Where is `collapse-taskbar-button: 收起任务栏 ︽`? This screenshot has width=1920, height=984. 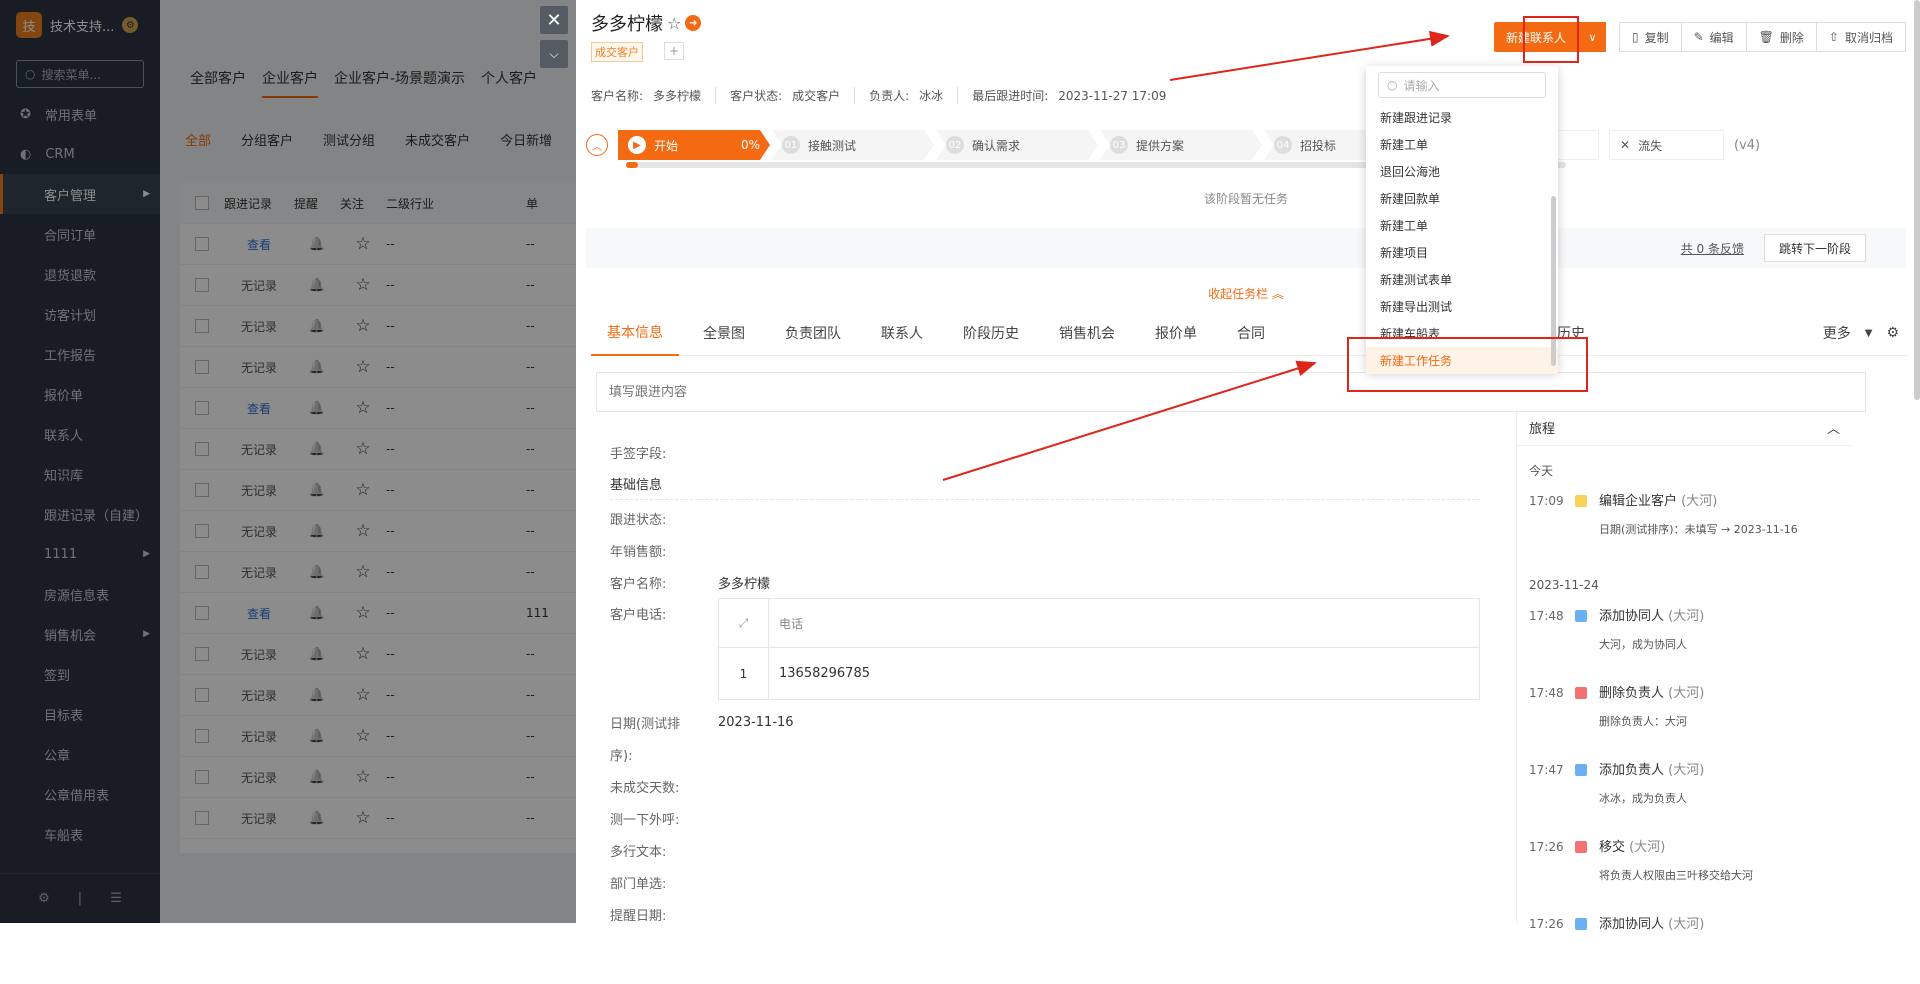
collapse-taskbar-button: 收起任务栏 ︽ is located at coordinates (1246, 293).